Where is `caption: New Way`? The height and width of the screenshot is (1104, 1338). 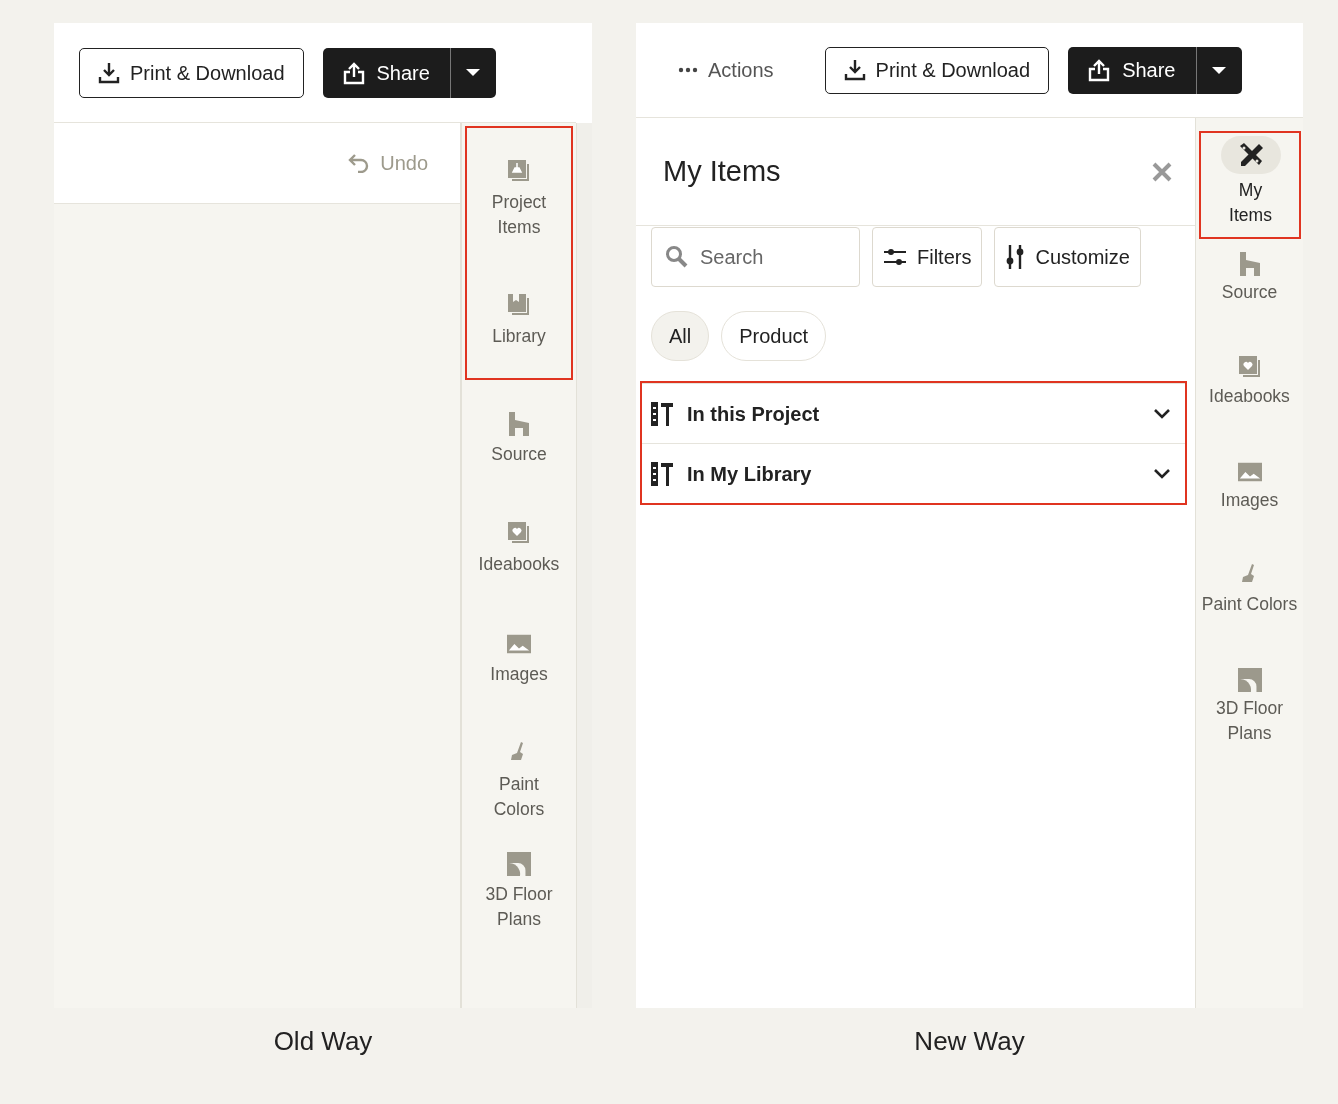 caption: New Way is located at coordinates (969, 1041).